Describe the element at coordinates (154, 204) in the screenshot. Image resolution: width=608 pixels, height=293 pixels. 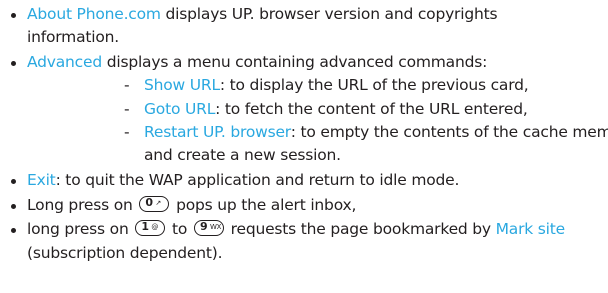
I see `key-0-icon: 0 ↗` at that location.